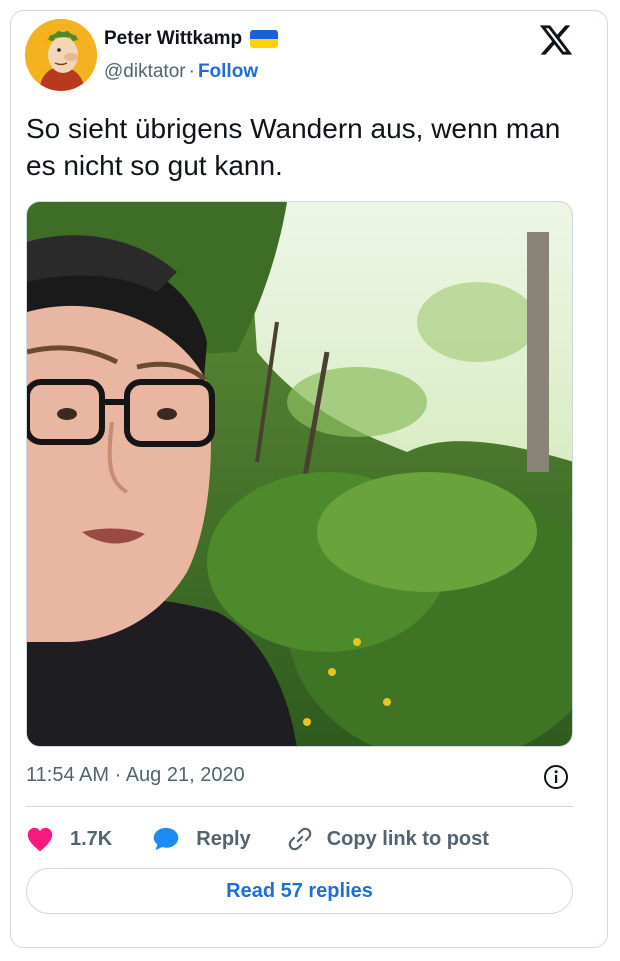 This screenshot has width=620, height=961. I want to click on copy-link-button: Copy link to post, so click(388, 839).